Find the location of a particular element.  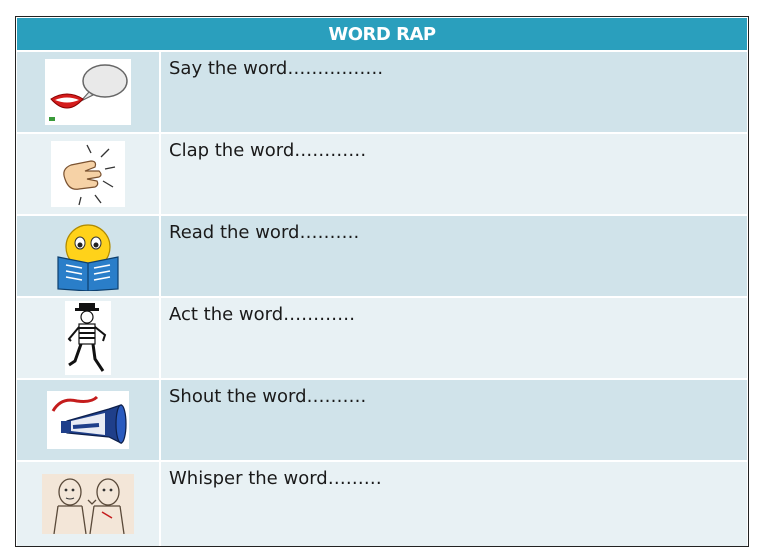

mime-actor-icon is located at coordinates (88, 338).